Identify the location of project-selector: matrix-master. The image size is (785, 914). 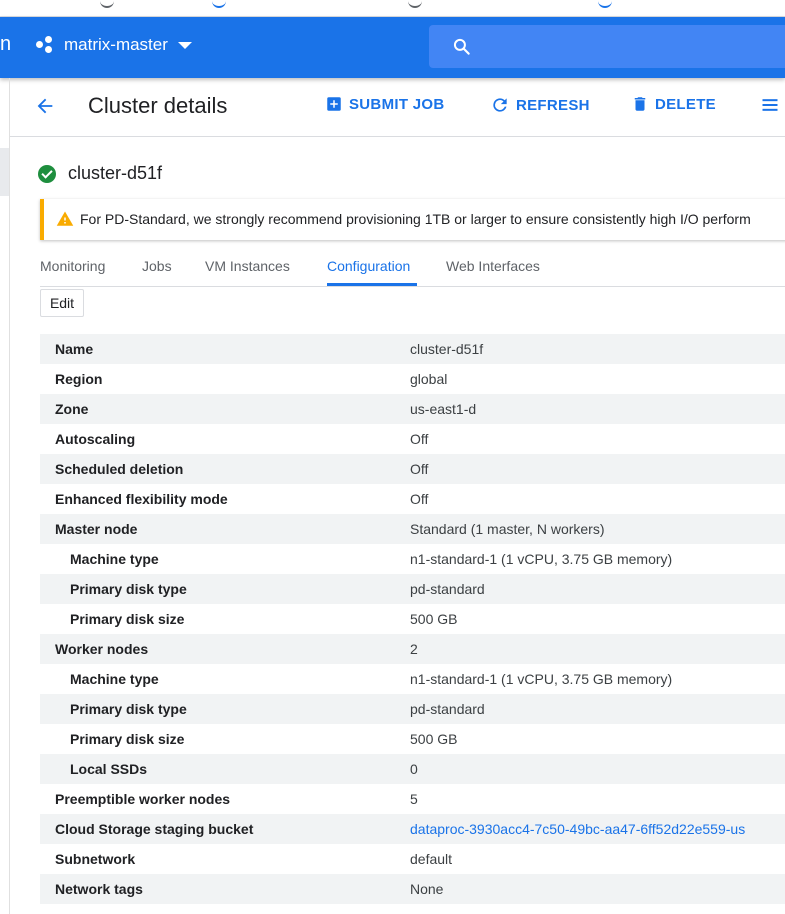
(114, 45).